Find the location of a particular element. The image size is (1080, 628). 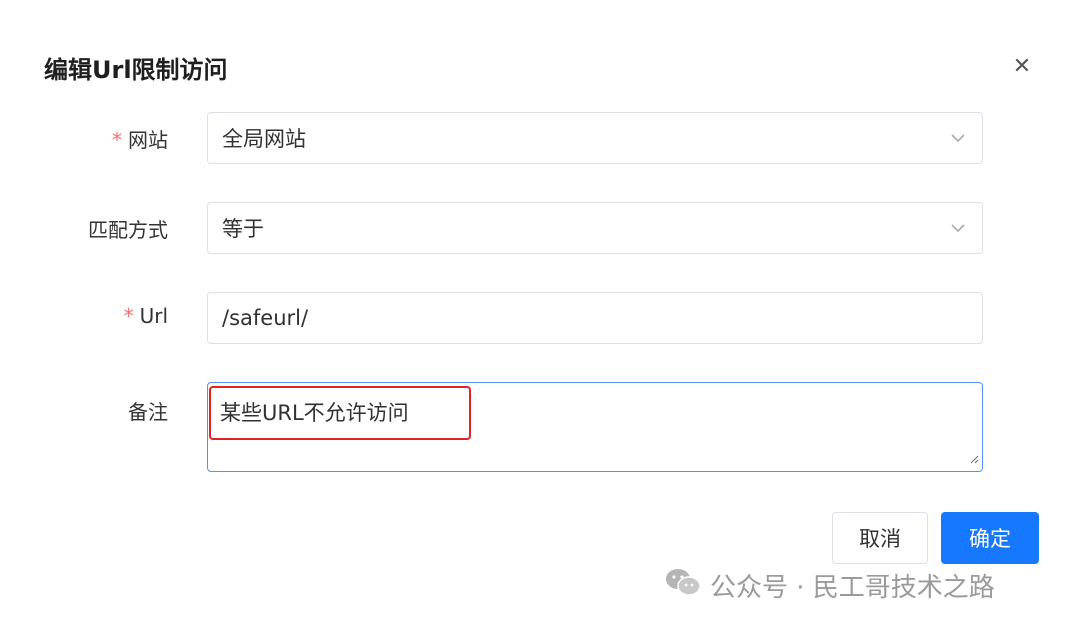

url-input: /safeurl/ is located at coordinates (595, 318).